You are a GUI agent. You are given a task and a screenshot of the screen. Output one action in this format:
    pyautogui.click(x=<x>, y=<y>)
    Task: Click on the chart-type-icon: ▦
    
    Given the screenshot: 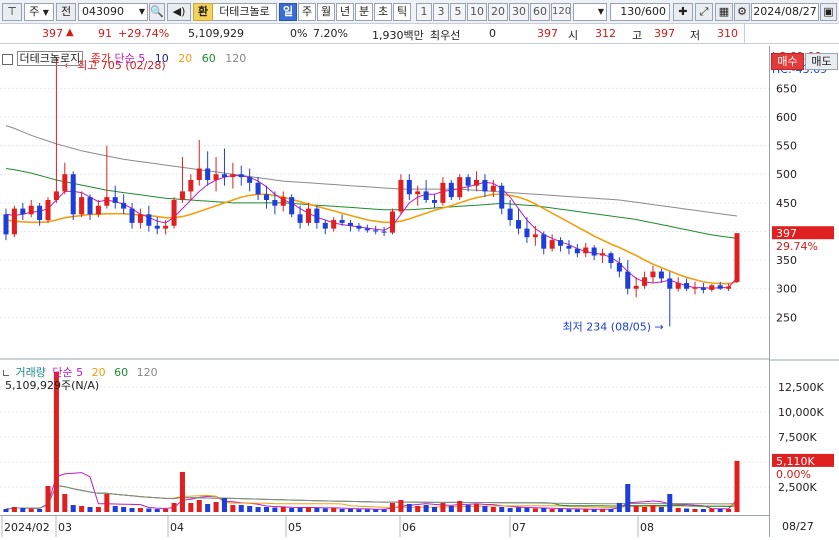 What is the action you would take?
    pyautogui.click(x=724, y=12)
    